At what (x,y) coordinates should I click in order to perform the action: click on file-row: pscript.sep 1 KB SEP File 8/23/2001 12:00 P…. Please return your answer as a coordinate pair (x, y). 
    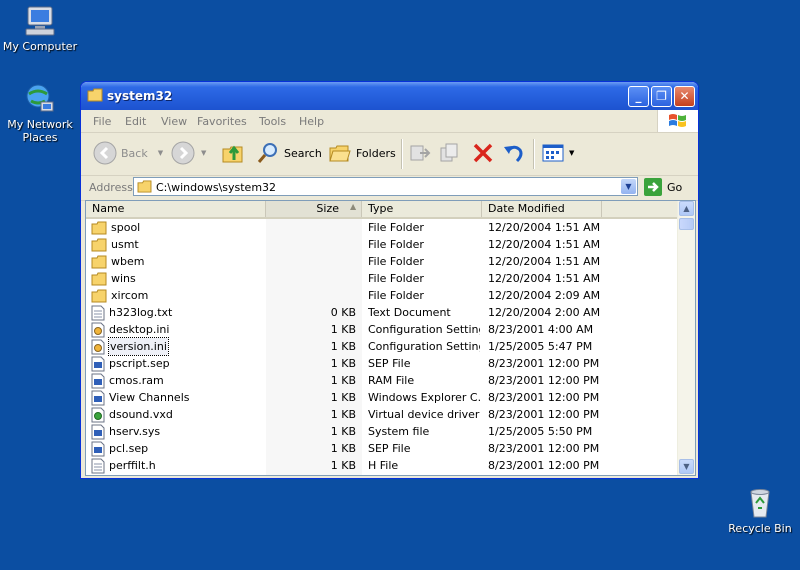
    Looking at the image, I should click on (382, 363).